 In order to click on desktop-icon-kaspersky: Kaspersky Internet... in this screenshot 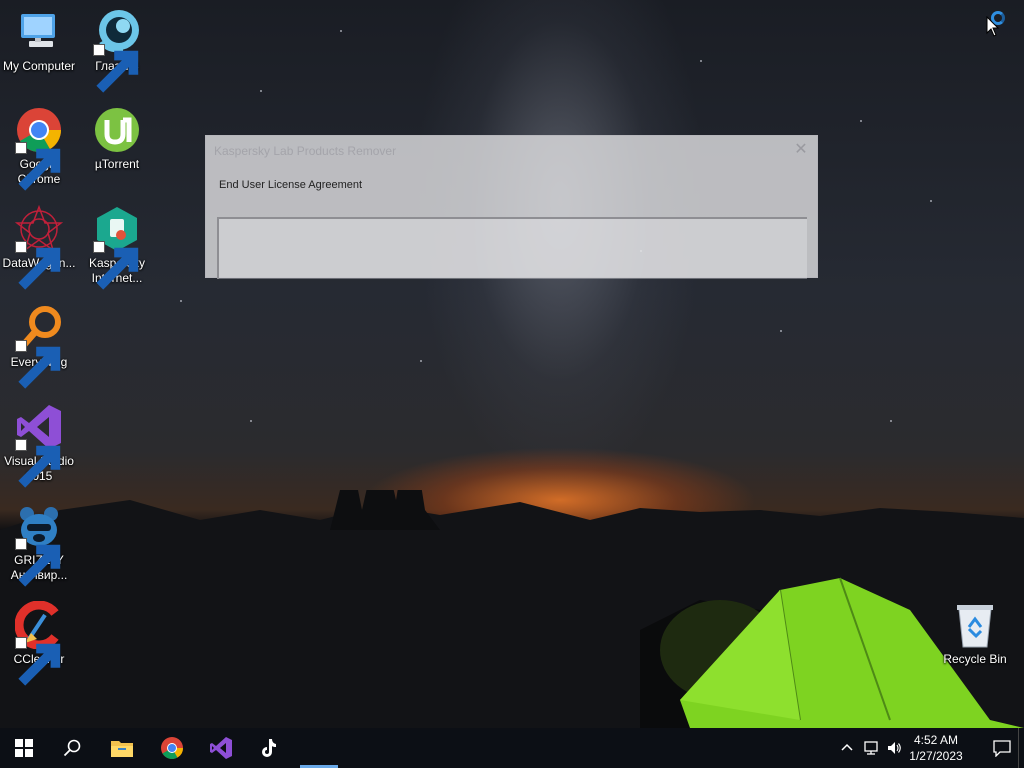, I will do `click(117, 247)`.